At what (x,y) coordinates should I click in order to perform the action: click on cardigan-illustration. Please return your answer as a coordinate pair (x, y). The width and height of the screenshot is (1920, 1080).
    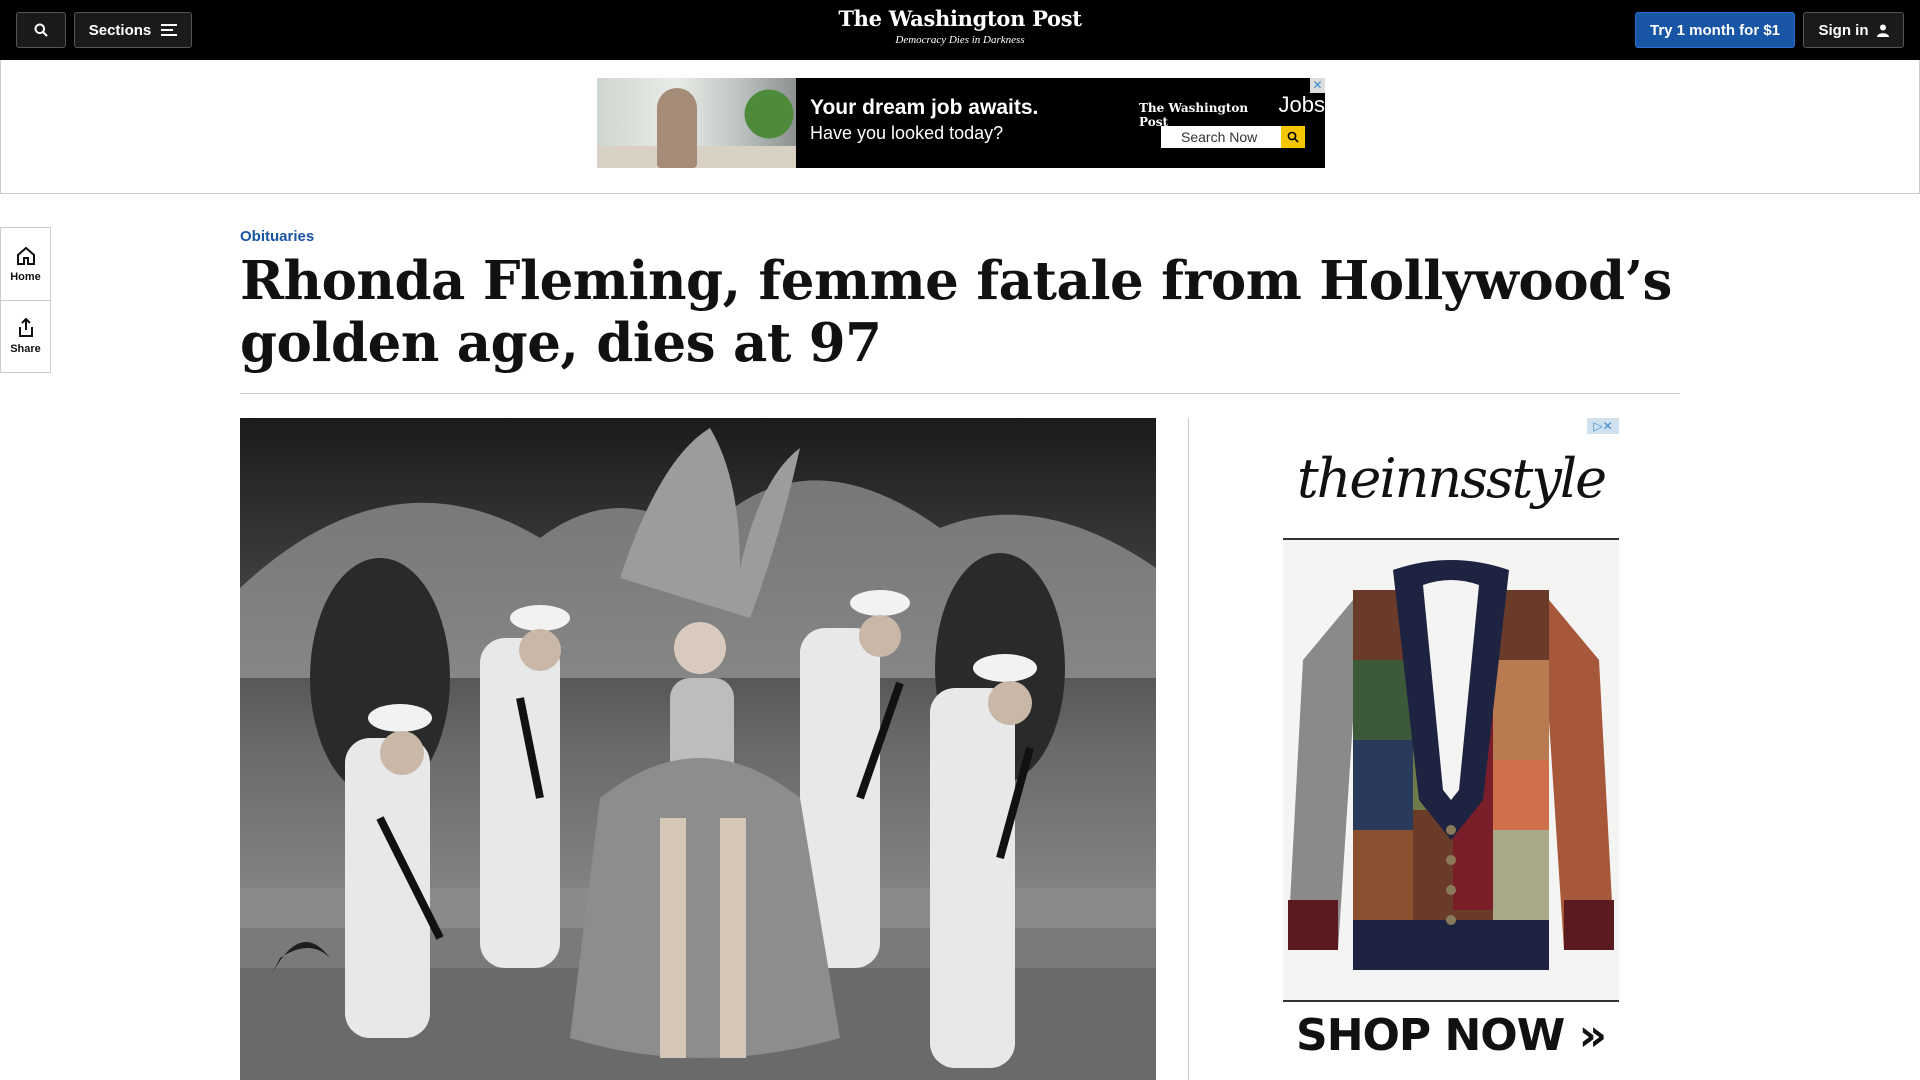
    Looking at the image, I should click on (1451, 765).